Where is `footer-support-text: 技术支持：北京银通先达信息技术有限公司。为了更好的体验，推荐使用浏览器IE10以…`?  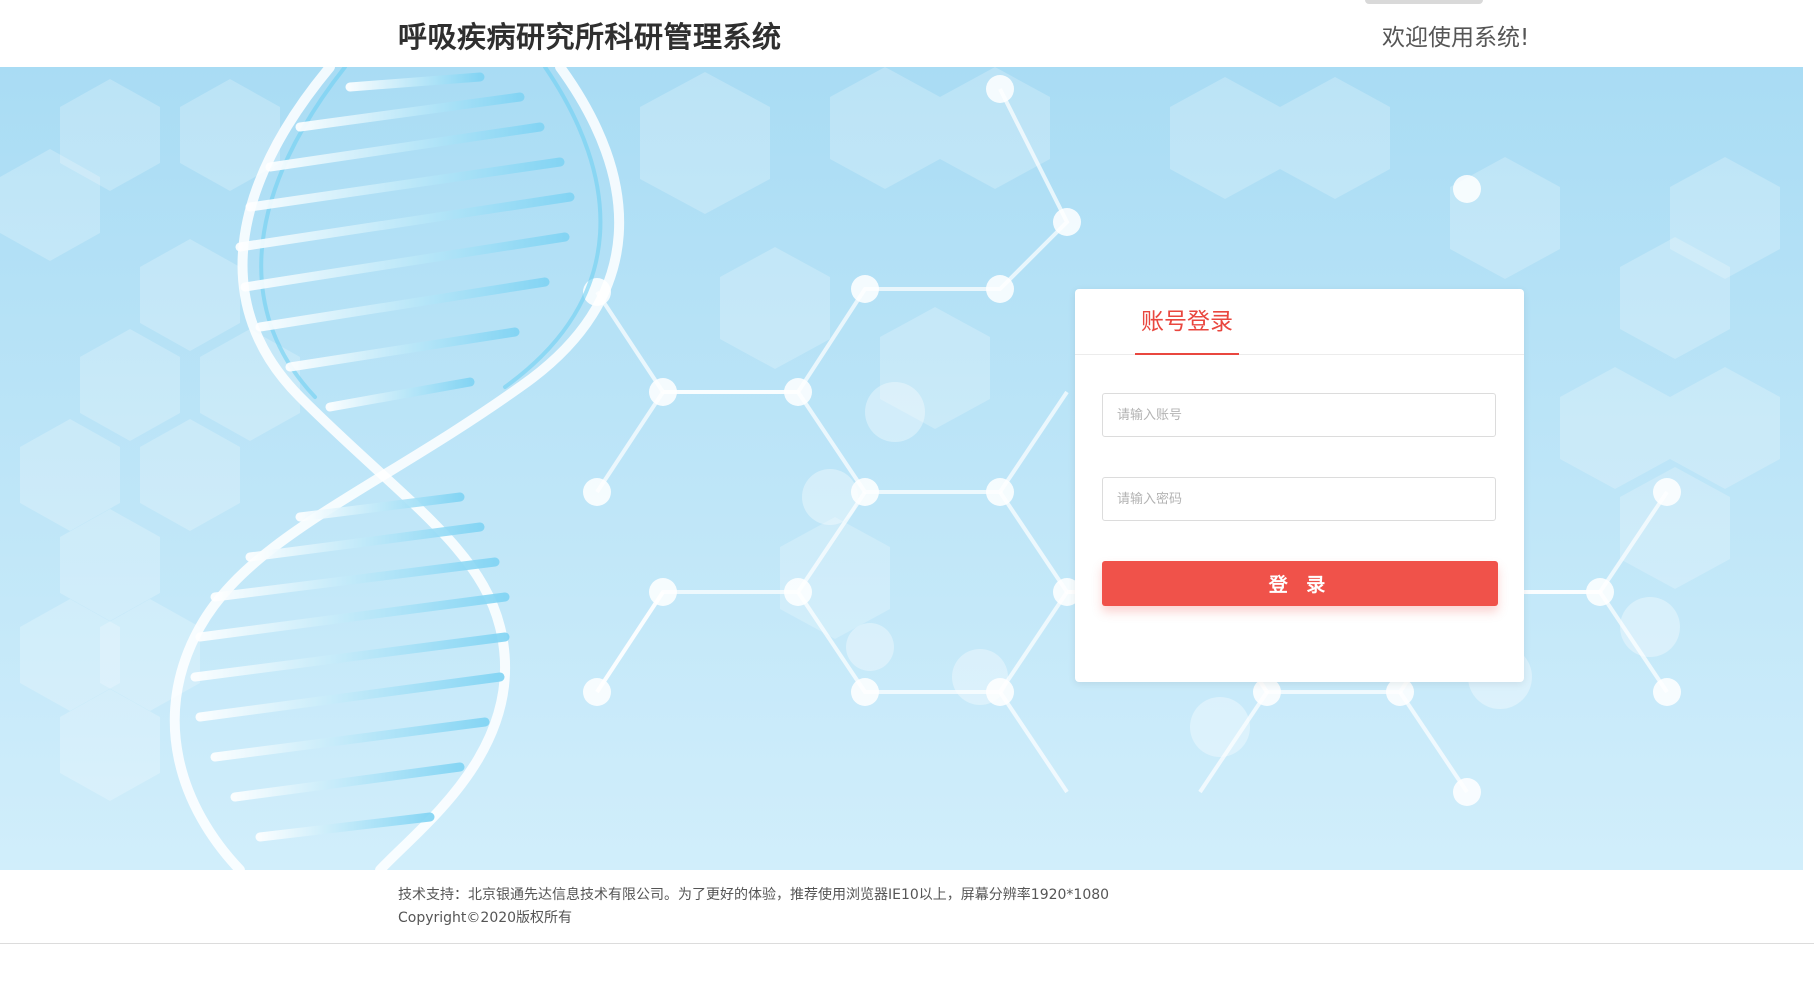 footer-support-text: 技术支持：北京银通先达信息技术有限公司。为了更好的体验，推荐使用浏览器IE10以… is located at coordinates (754, 895).